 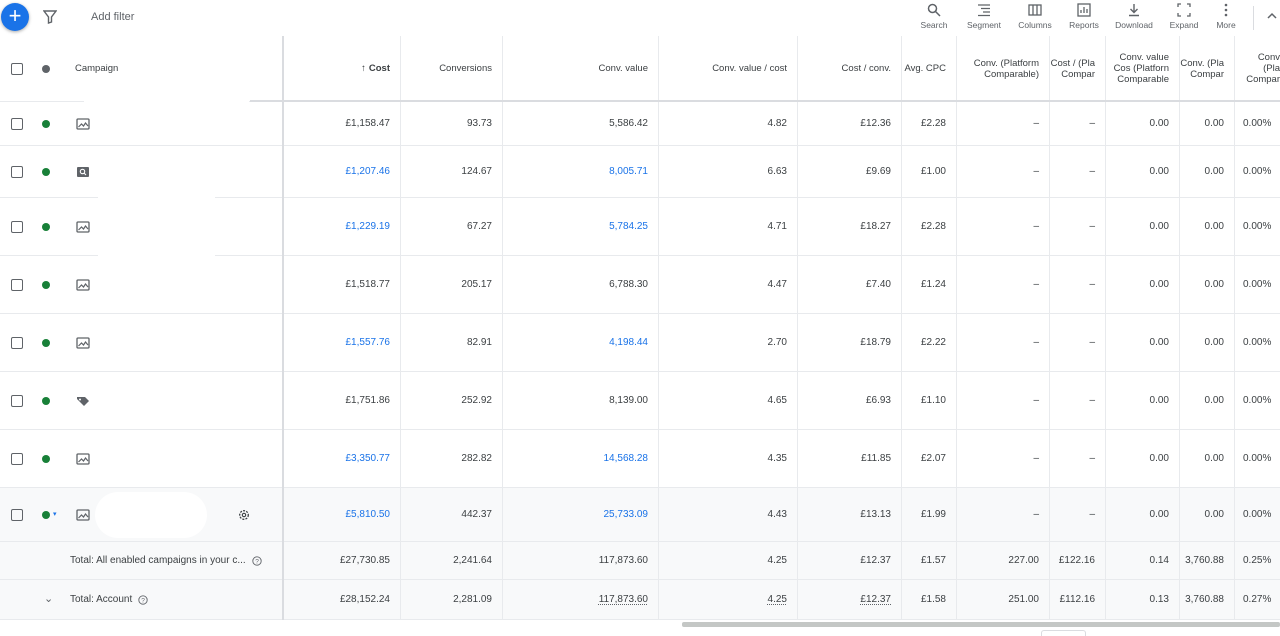 What do you see at coordinates (581, 342) in the screenshot?
I see `cell-conv_value: 4,198.44` at bounding box center [581, 342].